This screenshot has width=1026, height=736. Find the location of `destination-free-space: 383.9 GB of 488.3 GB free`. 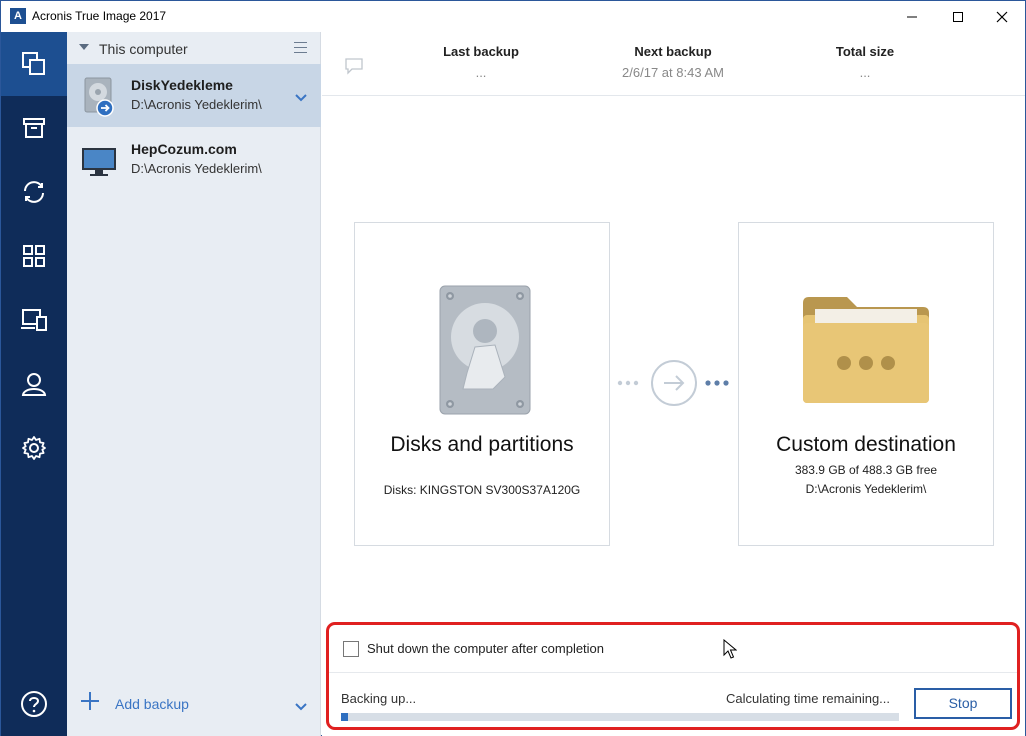

destination-free-space: 383.9 GB of 488.3 GB free is located at coordinates (866, 470).